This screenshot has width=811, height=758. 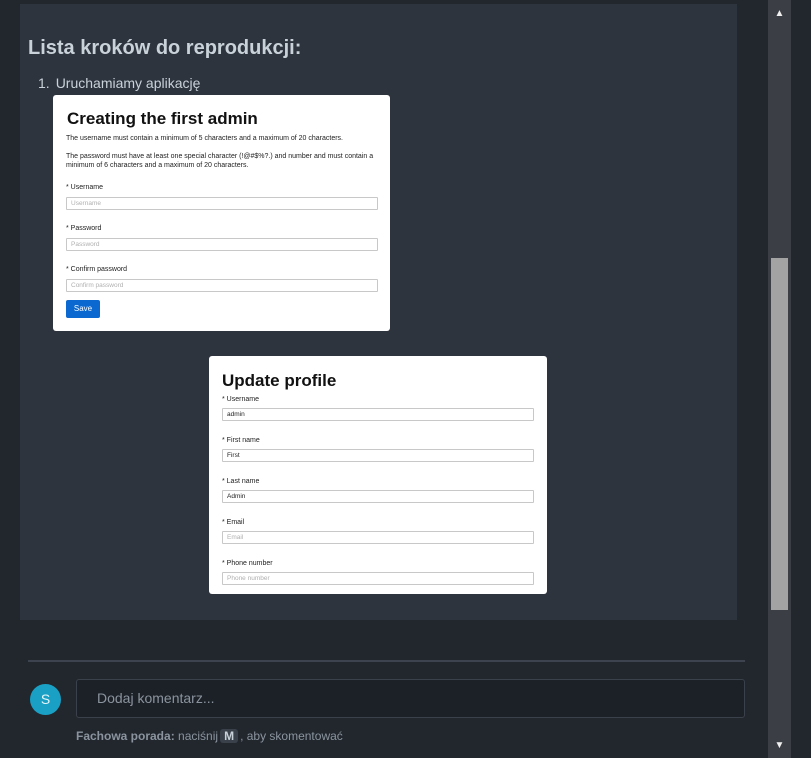 I want to click on shot-profile-username-field: admin, so click(x=378, y=414).